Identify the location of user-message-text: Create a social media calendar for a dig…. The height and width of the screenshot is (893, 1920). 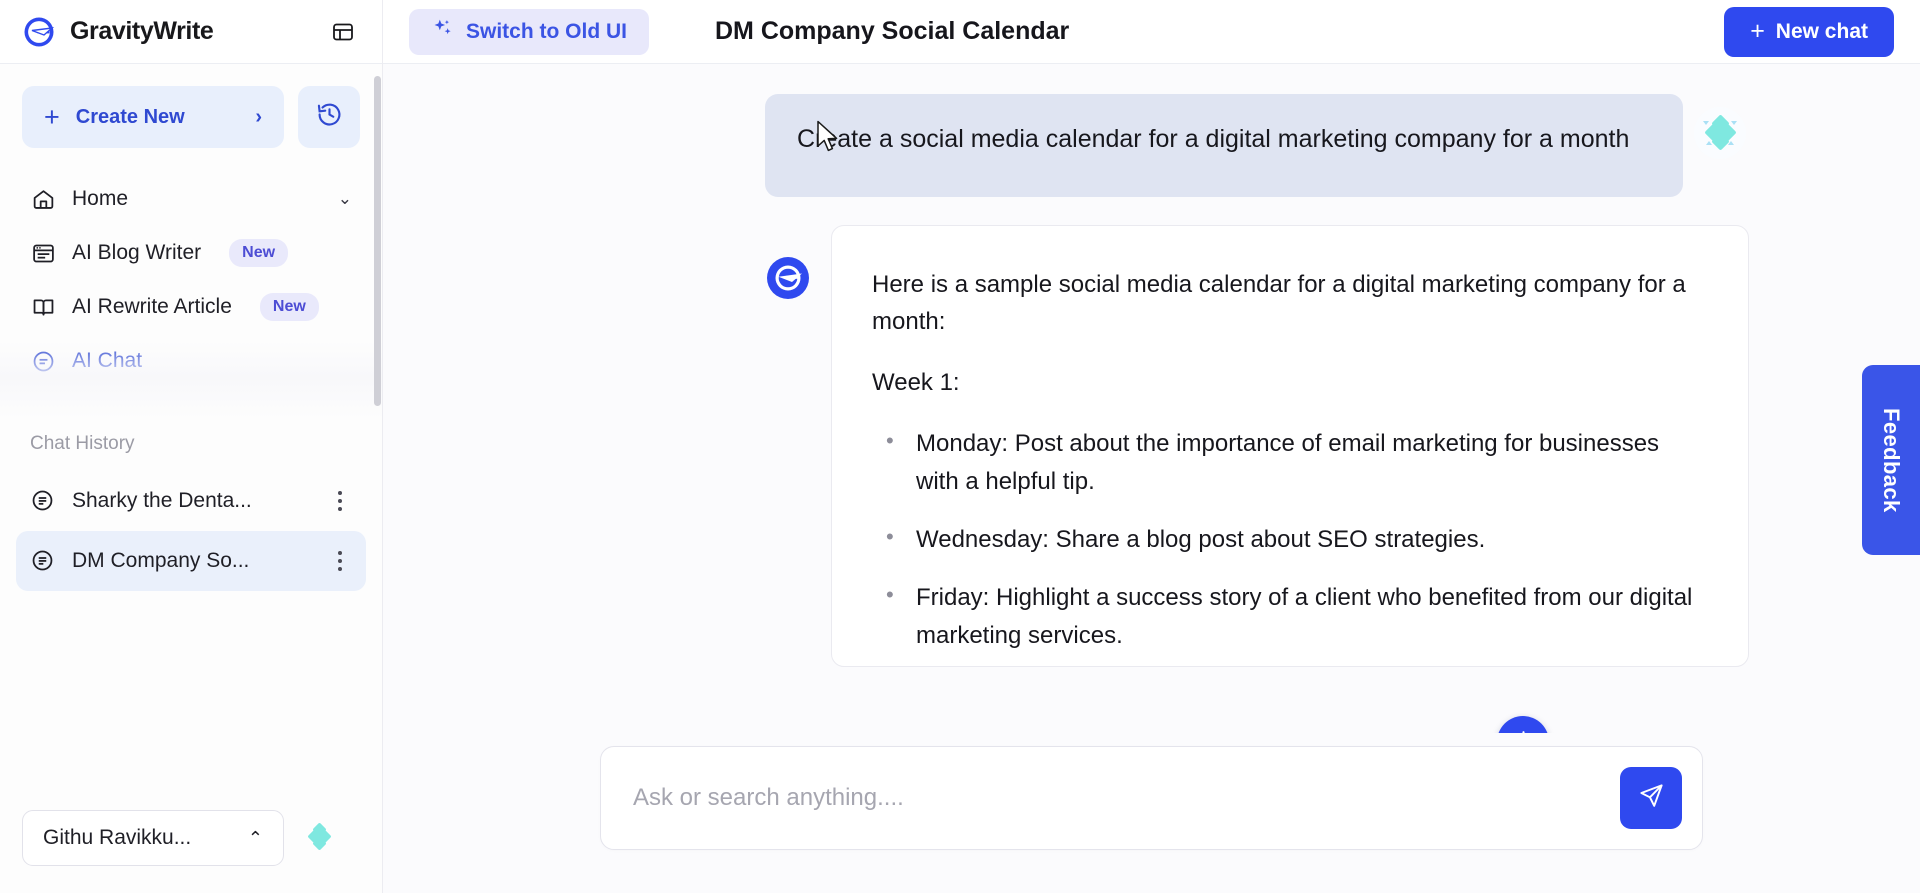
(1213, 139).